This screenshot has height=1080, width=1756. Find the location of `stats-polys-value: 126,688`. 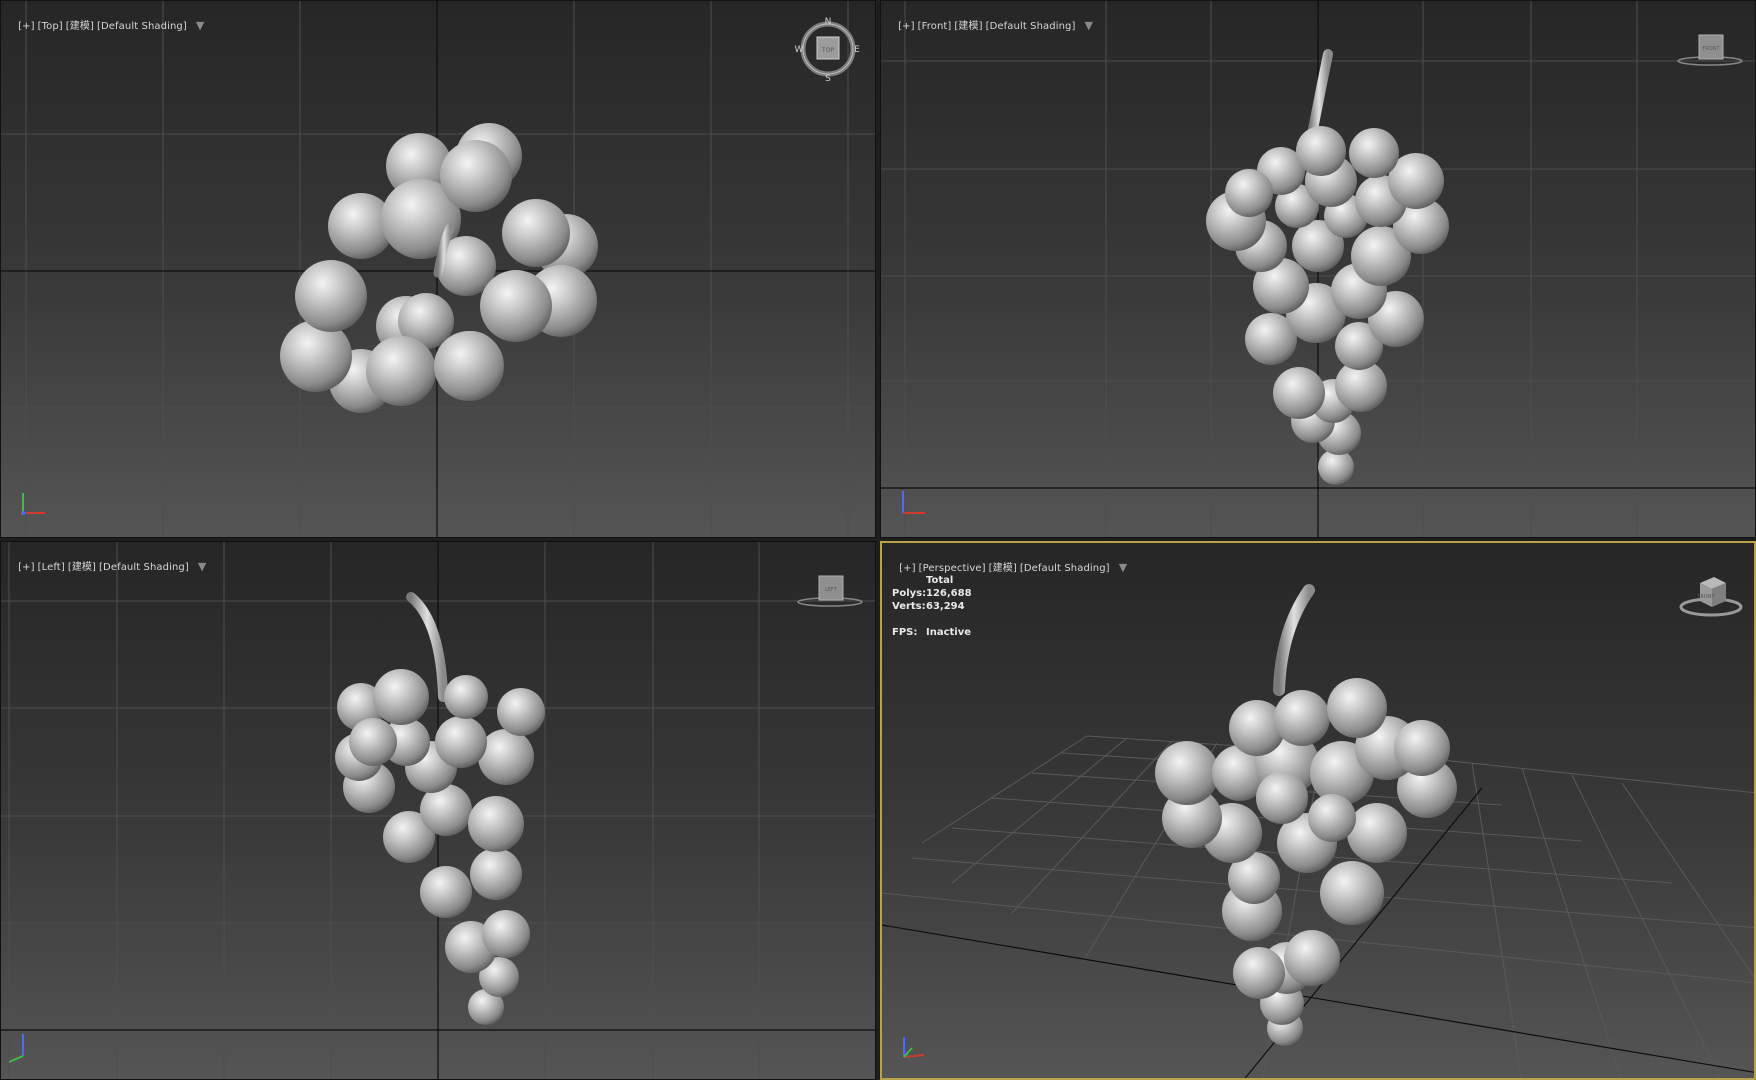

stats-polys-value: 126,688 is located at coordinates (949, 593).